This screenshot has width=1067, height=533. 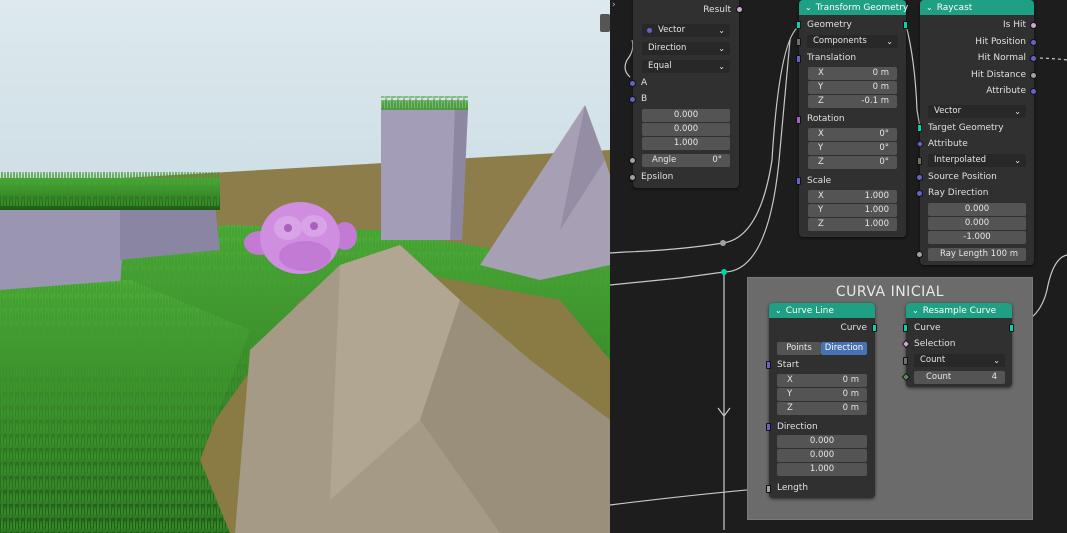 What do you see at coordinates (1014, 25) in the screenshot?
I see `is-hit-output: Is Hit` at bounding box center [1014, 25].